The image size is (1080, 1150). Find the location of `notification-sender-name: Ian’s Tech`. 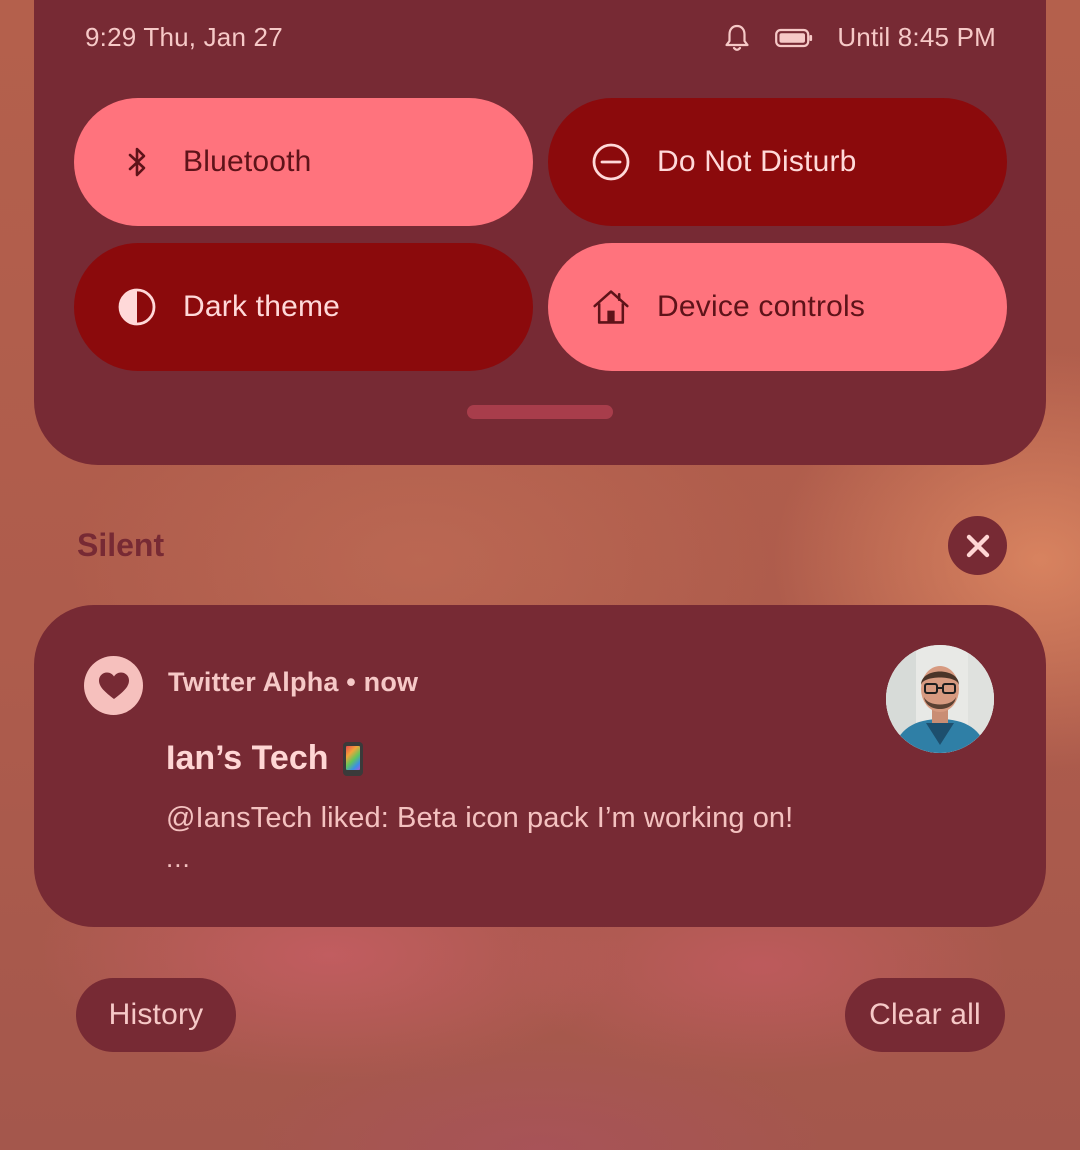

notification-sender-name: Ian’s Tech is located at coordinates (247, 758).